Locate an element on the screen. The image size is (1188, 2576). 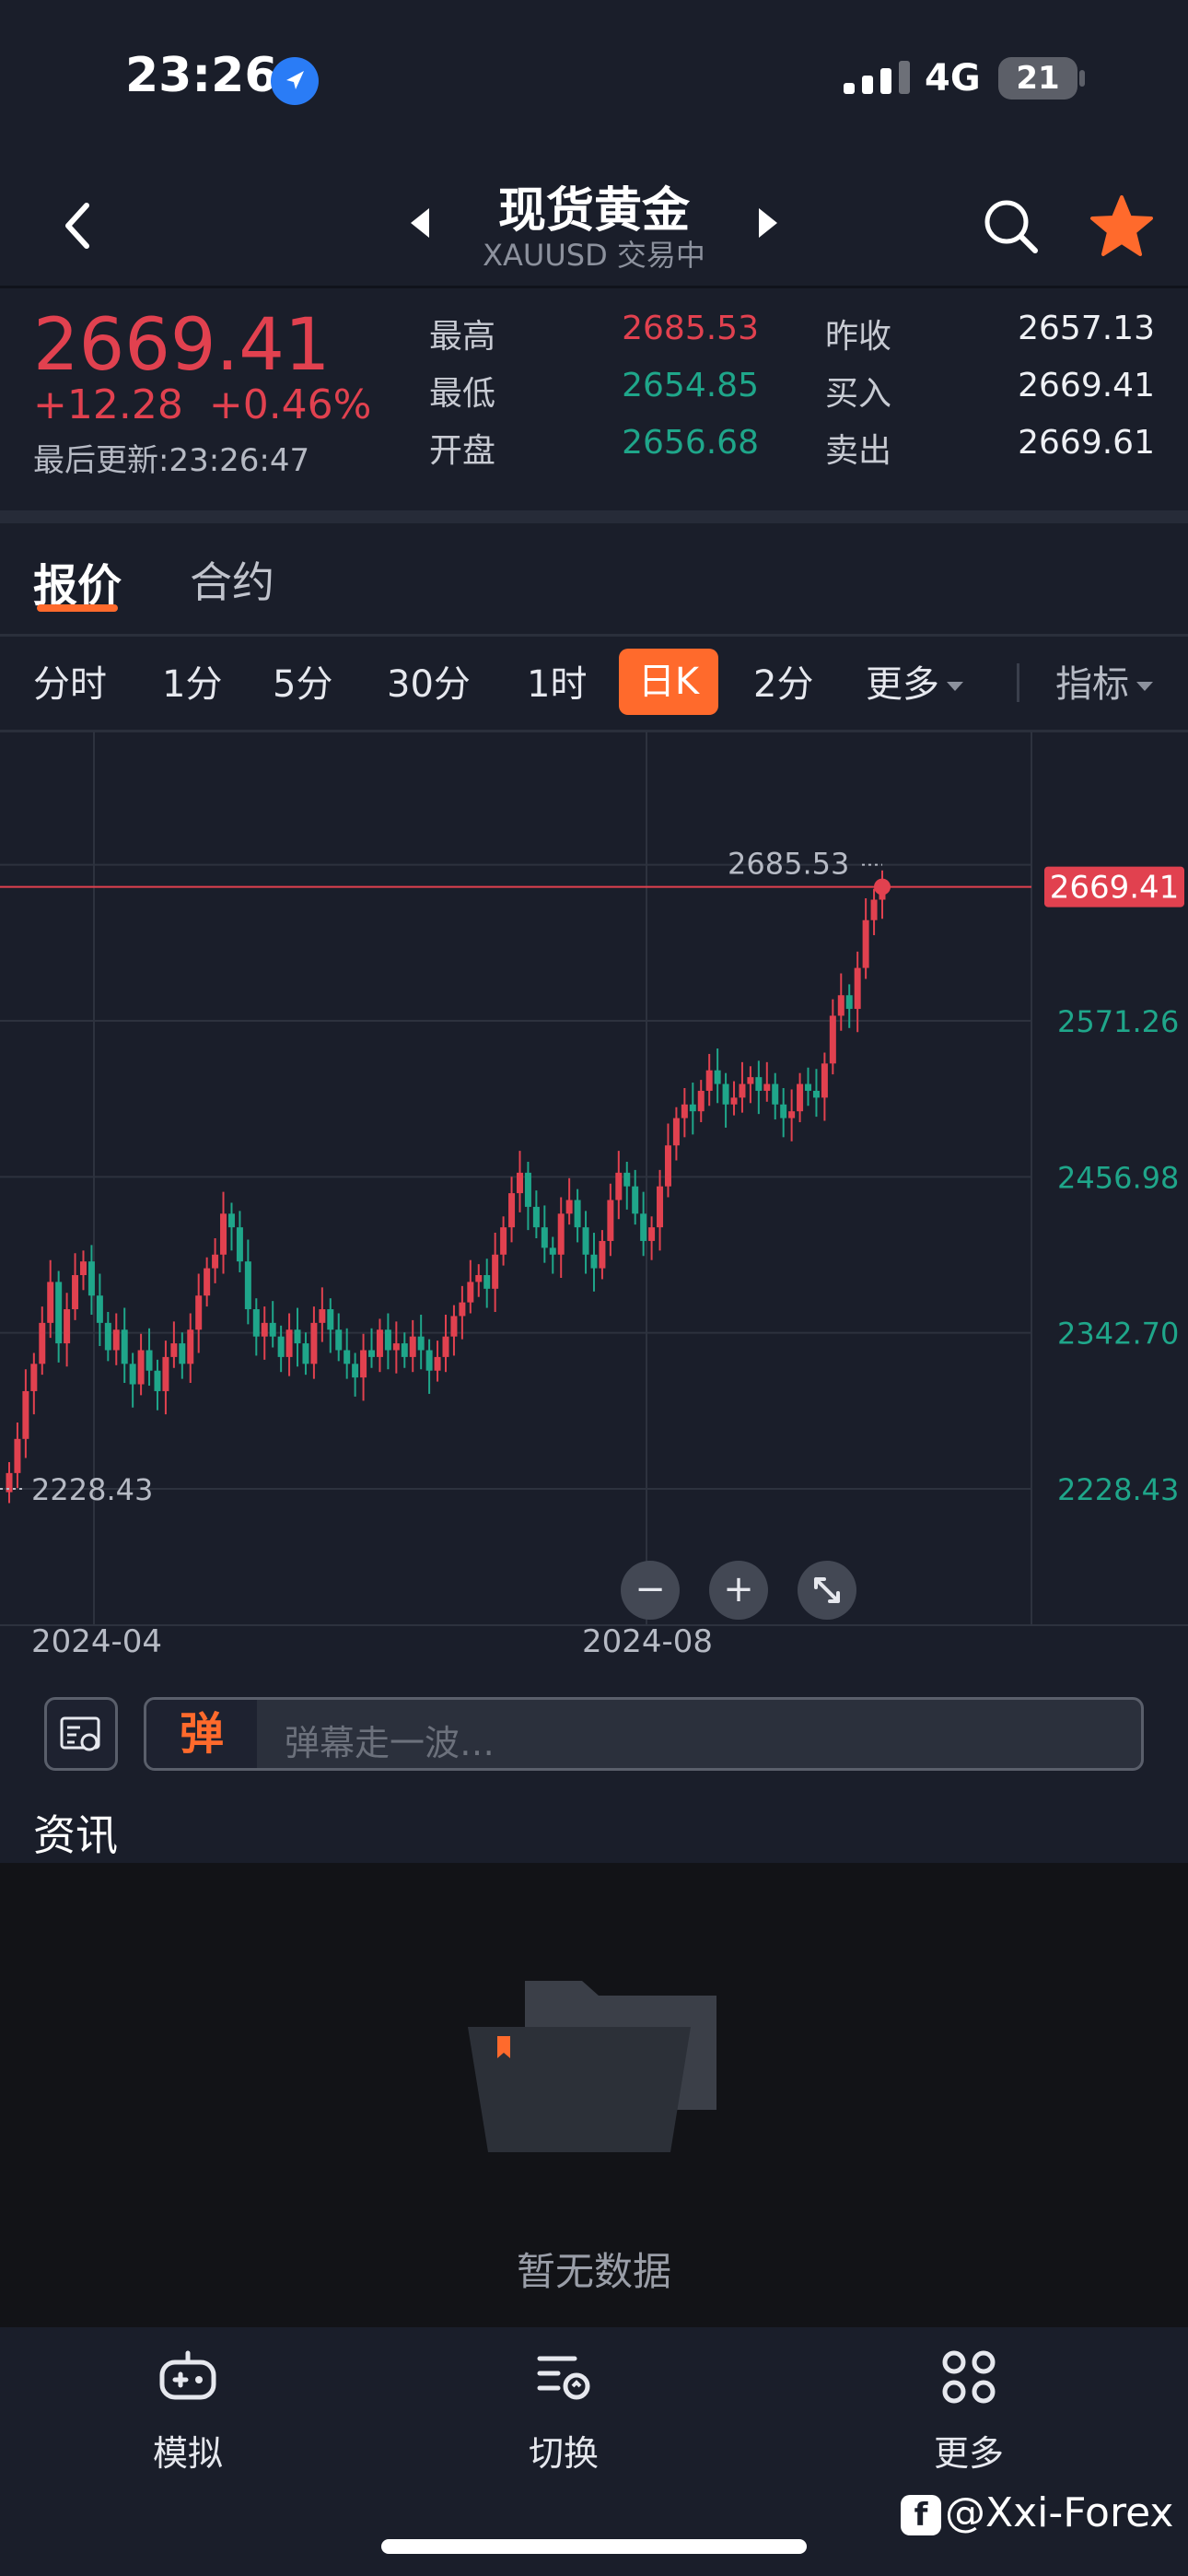
change-percent: +0.46% is located at coordinates (290, 404).